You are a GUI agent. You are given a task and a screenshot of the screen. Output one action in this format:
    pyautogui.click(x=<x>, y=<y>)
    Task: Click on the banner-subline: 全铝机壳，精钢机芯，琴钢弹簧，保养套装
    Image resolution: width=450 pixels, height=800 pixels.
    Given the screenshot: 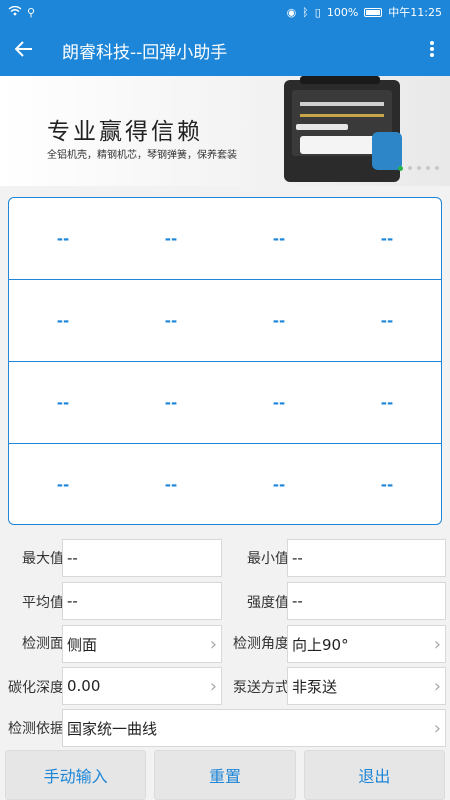 What is the action you would take?
    pyautogui.click(x=142, y=155)
    